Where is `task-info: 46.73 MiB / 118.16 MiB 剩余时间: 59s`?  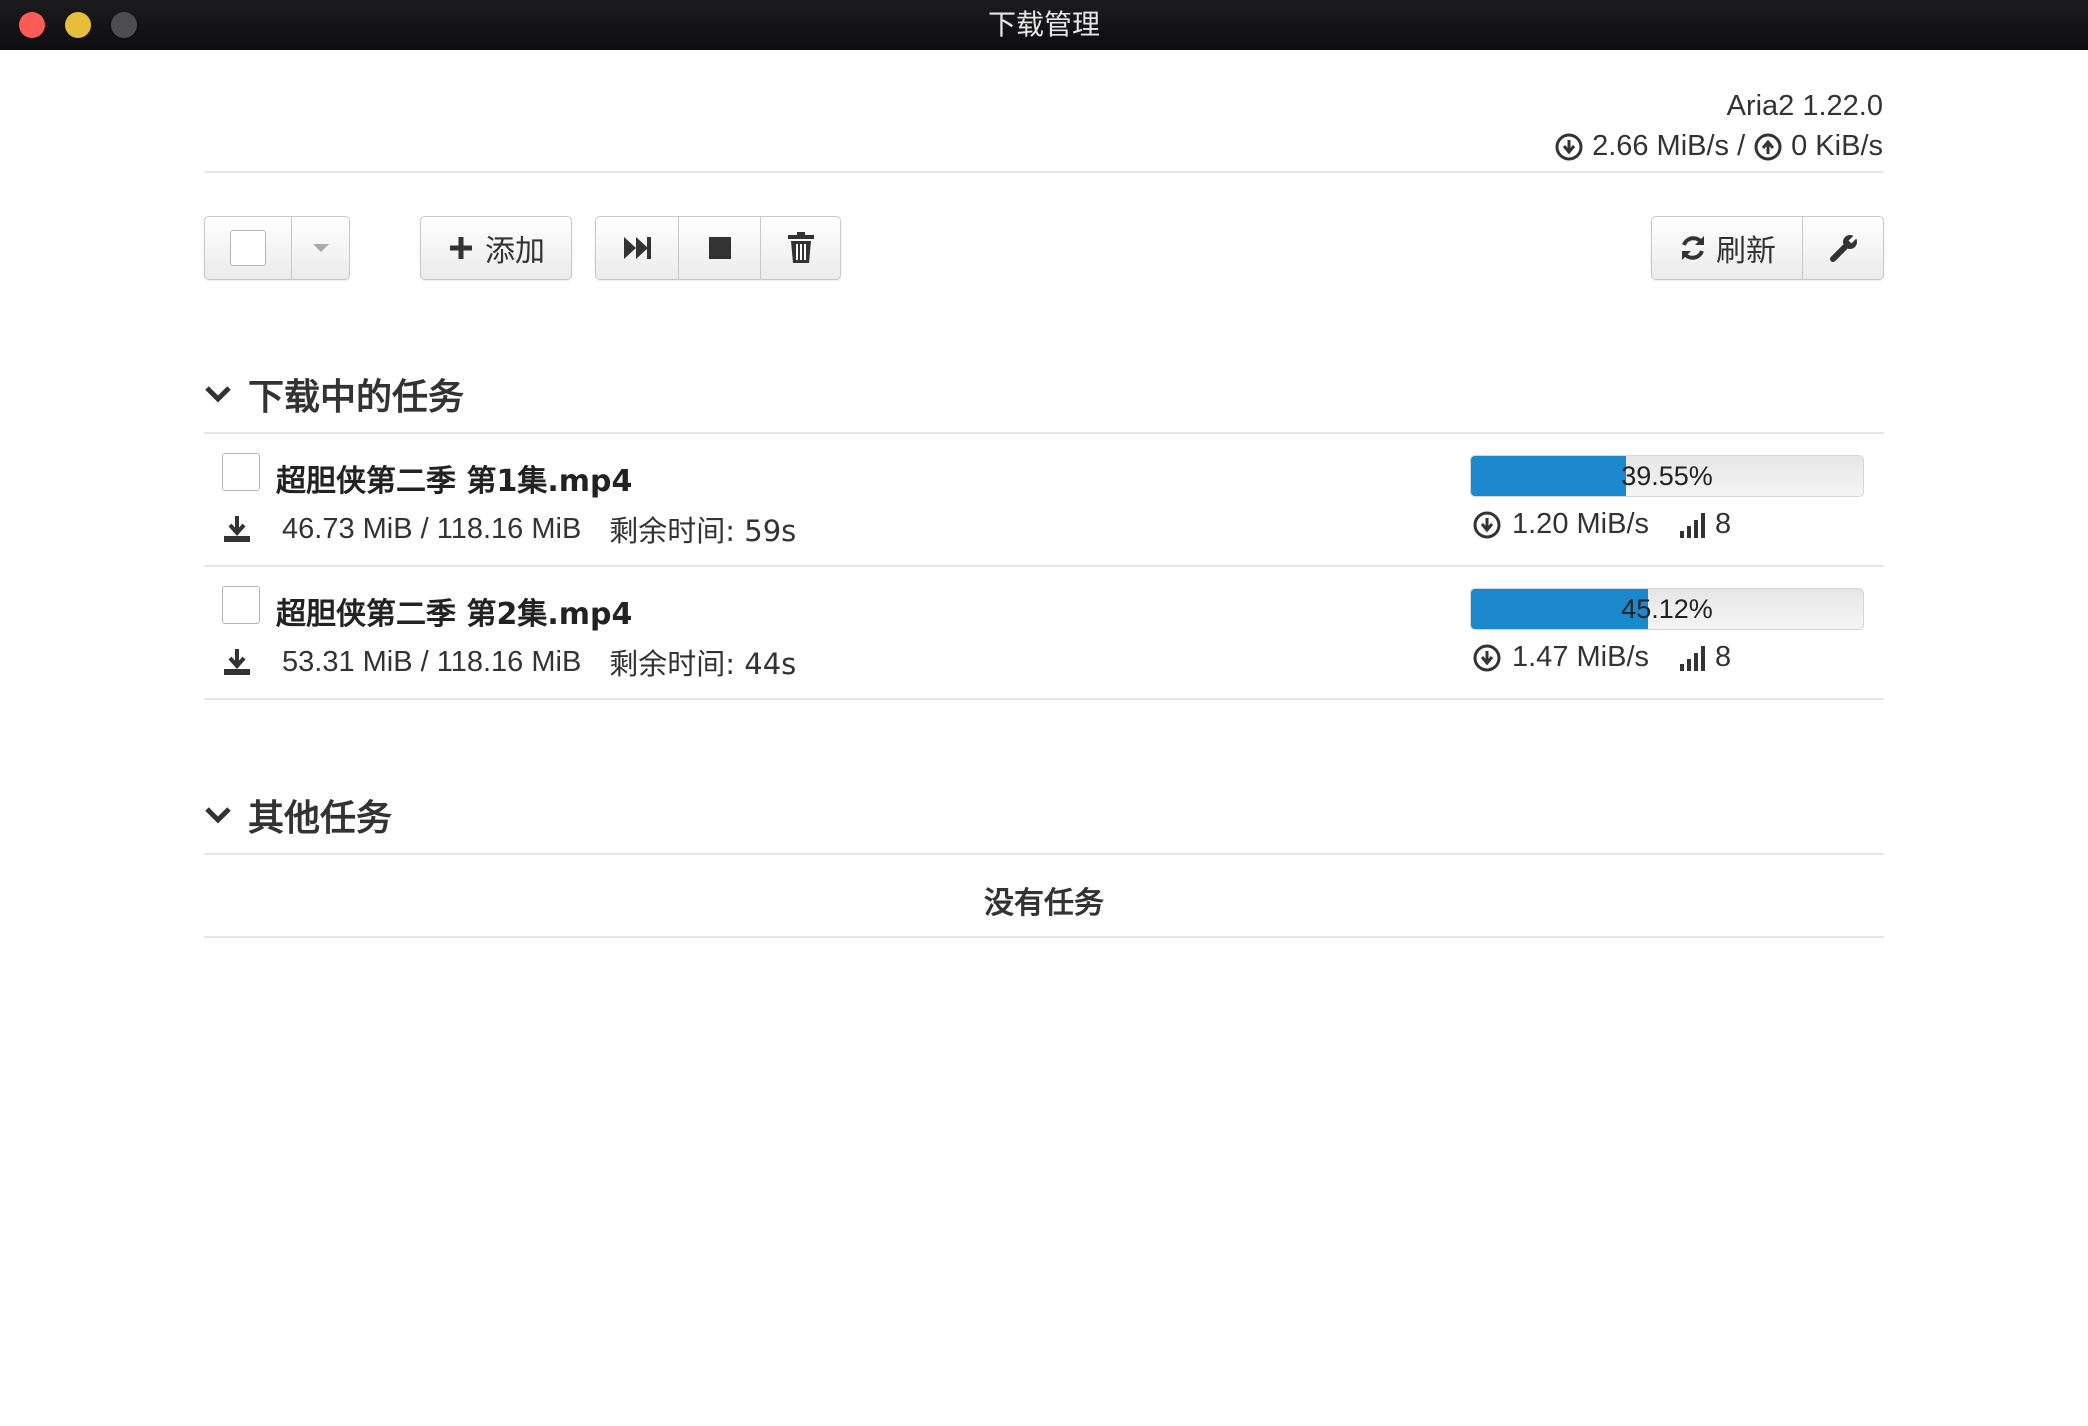 task-info: 46.73 MiB / 118.16 MiB 剩余时间: 59s is located at coordinates (509, 529).